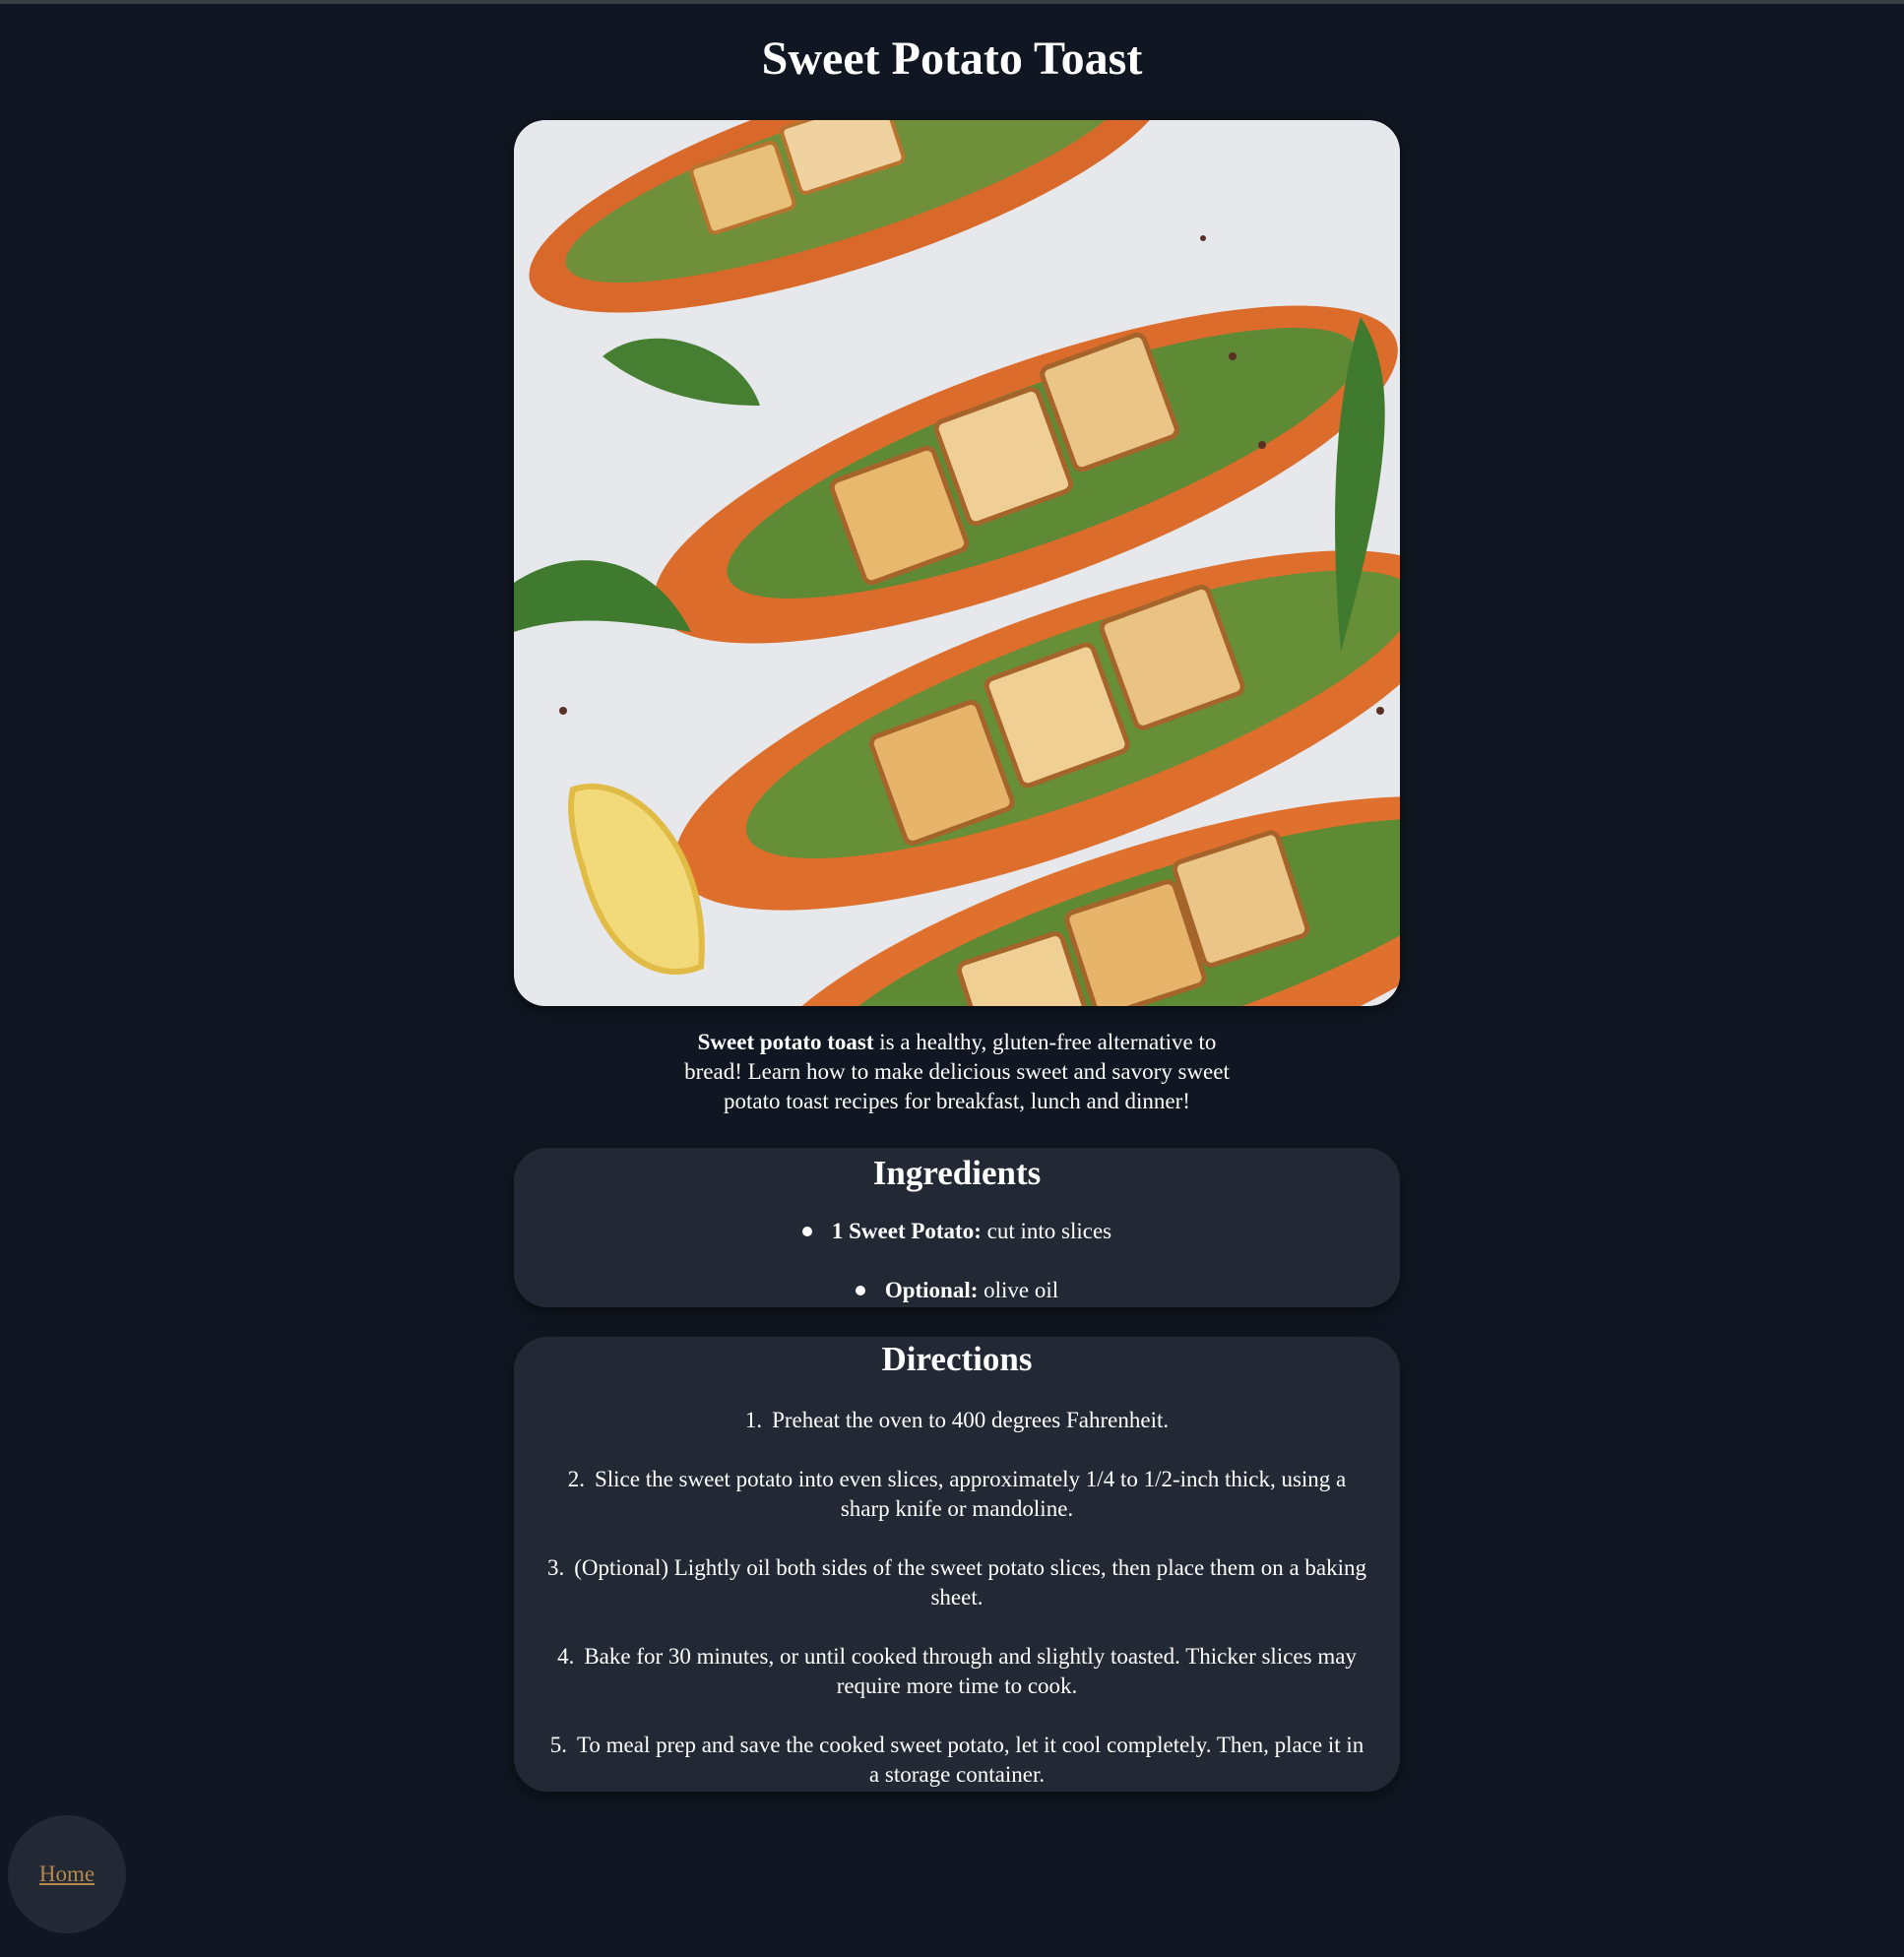  Describe the element at coordinates (957, 1686) in the screenshot. I see `step-text-continued: require more time to cook.` at that location.